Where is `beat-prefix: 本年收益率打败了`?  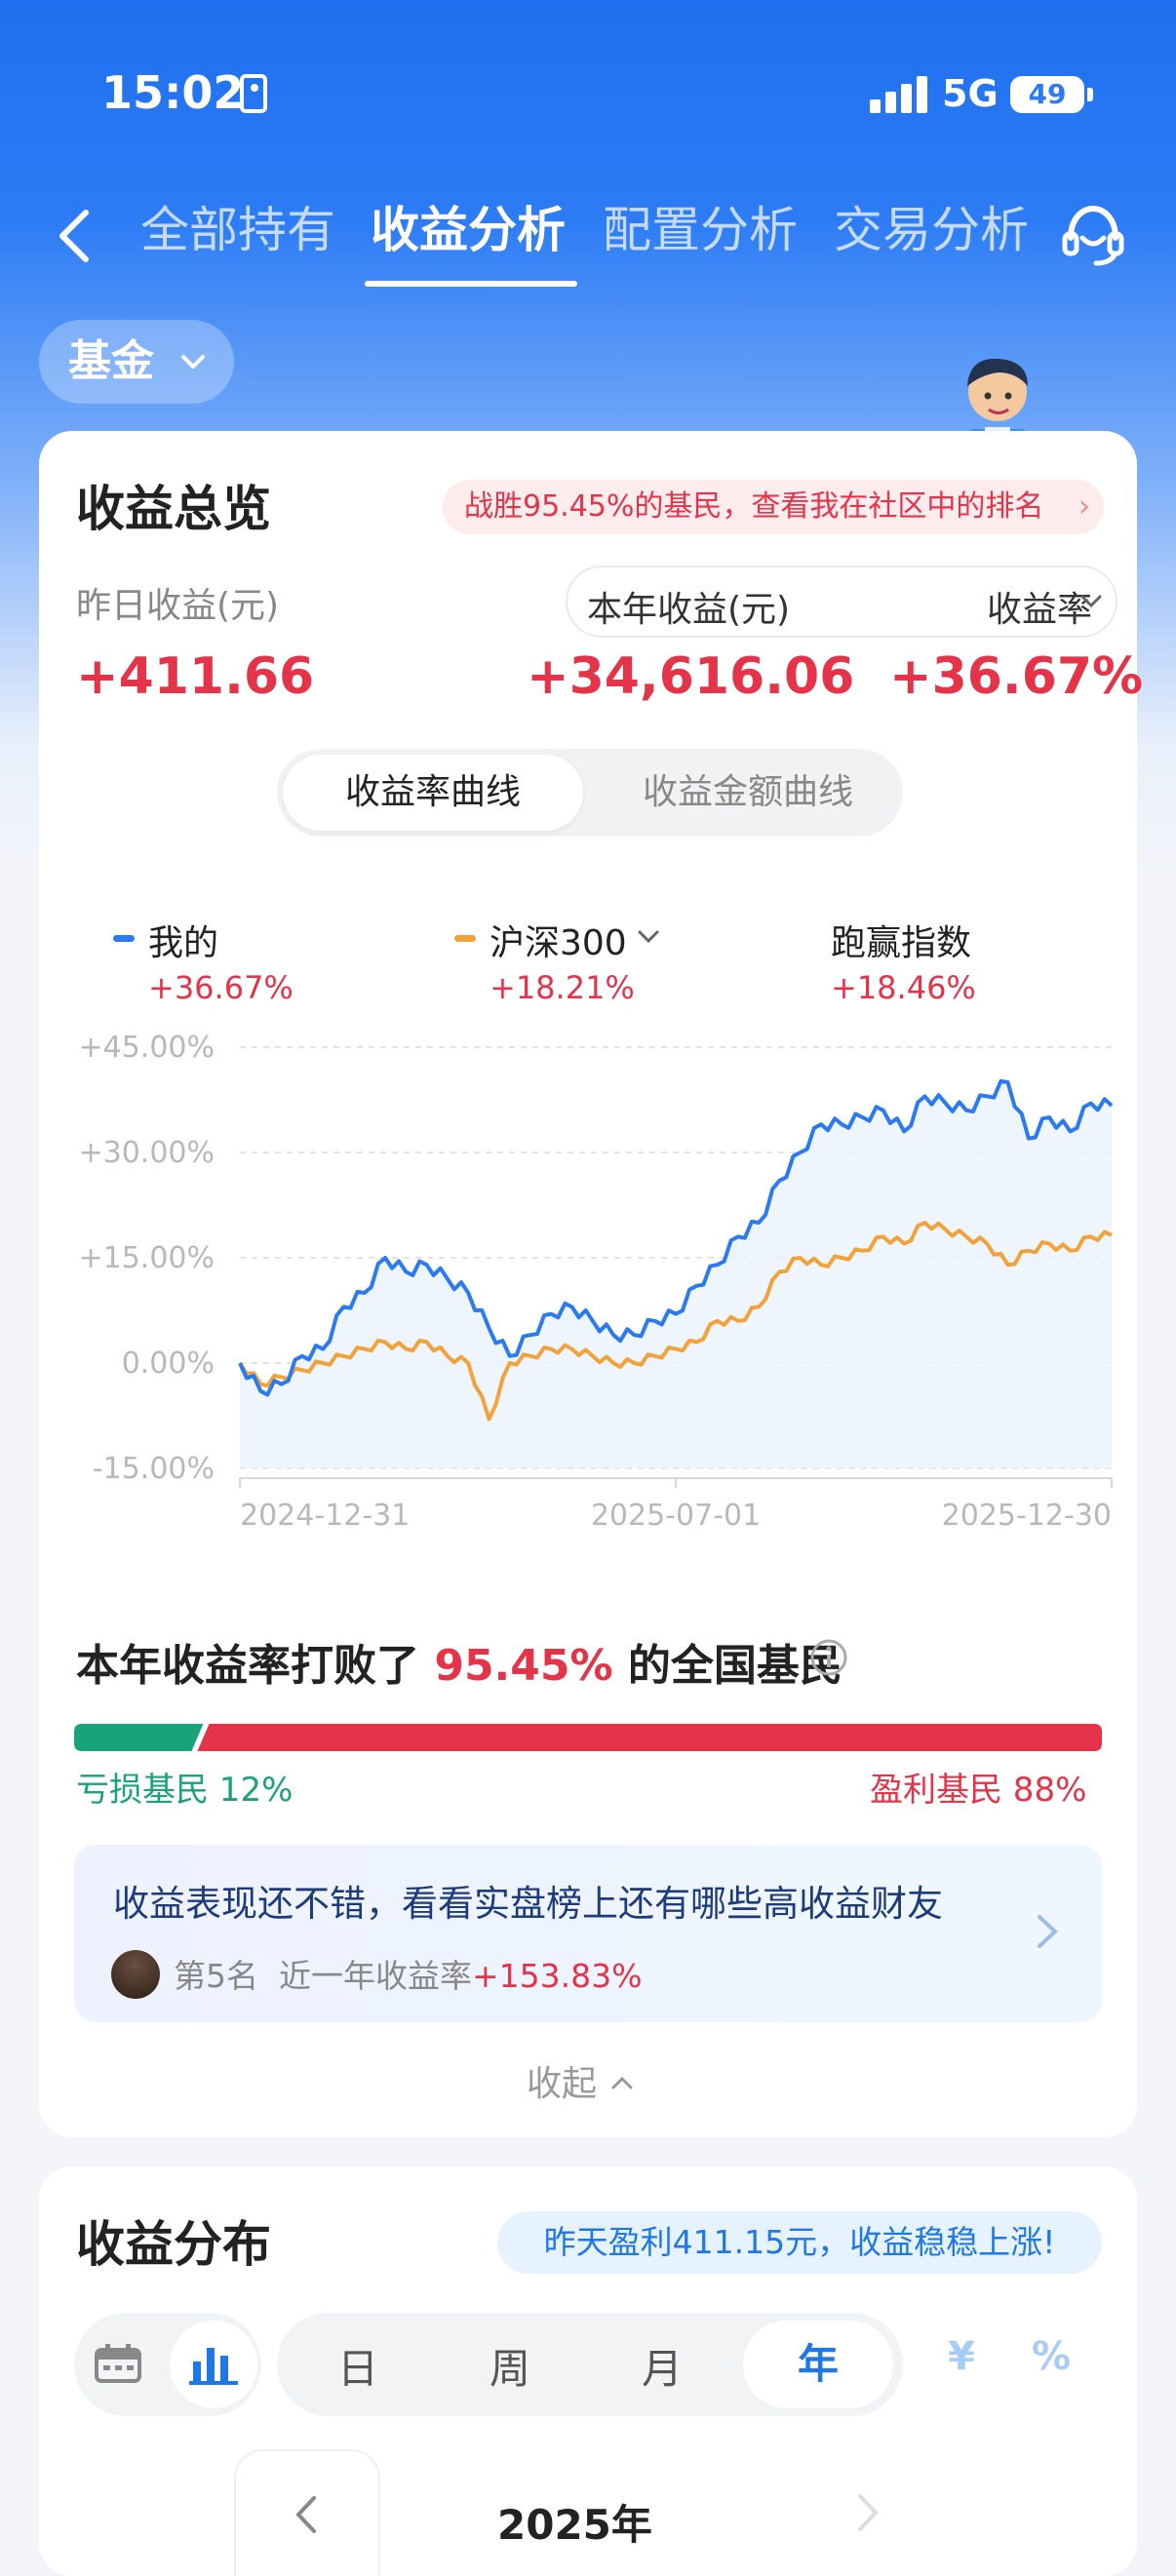
beat-prefix: 本年收益率打败了 is located at coordinates (247, 1666).